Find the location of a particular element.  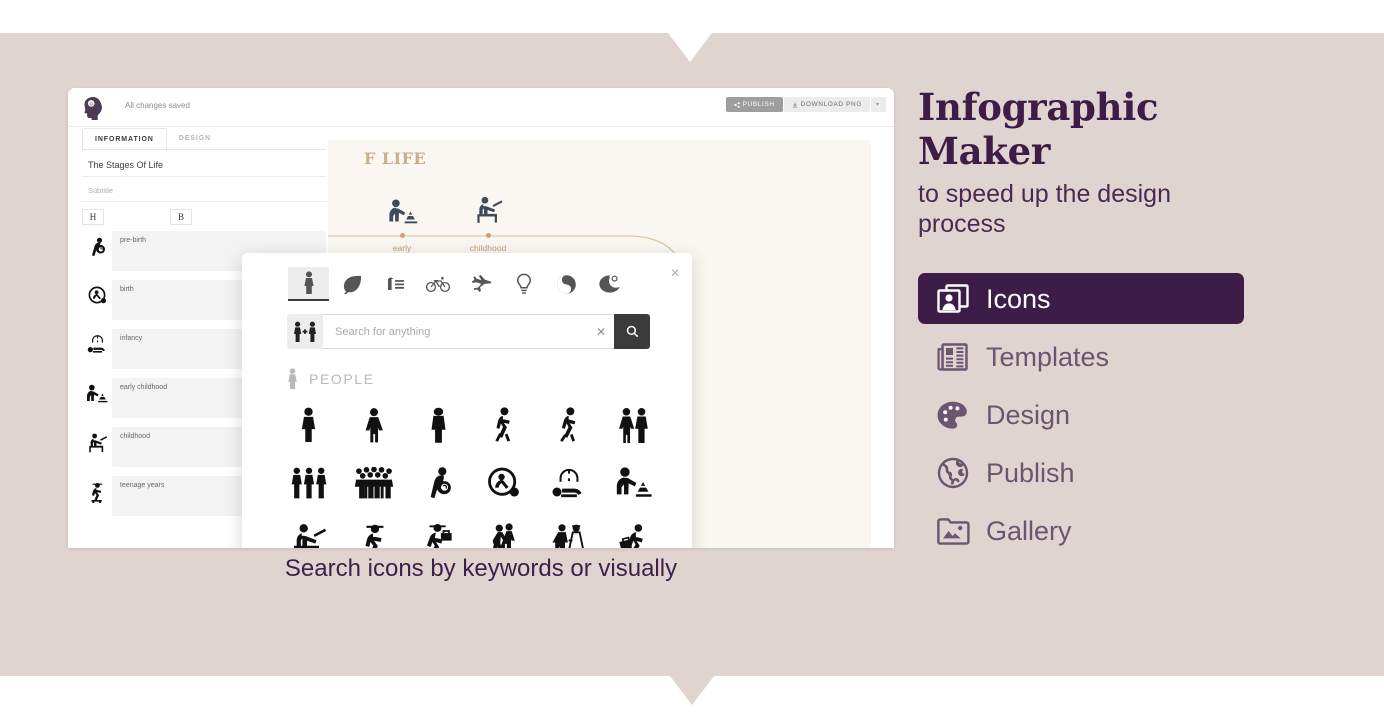

infographic-title-field: The Stages Of Life is located at coordinates (207, 165).